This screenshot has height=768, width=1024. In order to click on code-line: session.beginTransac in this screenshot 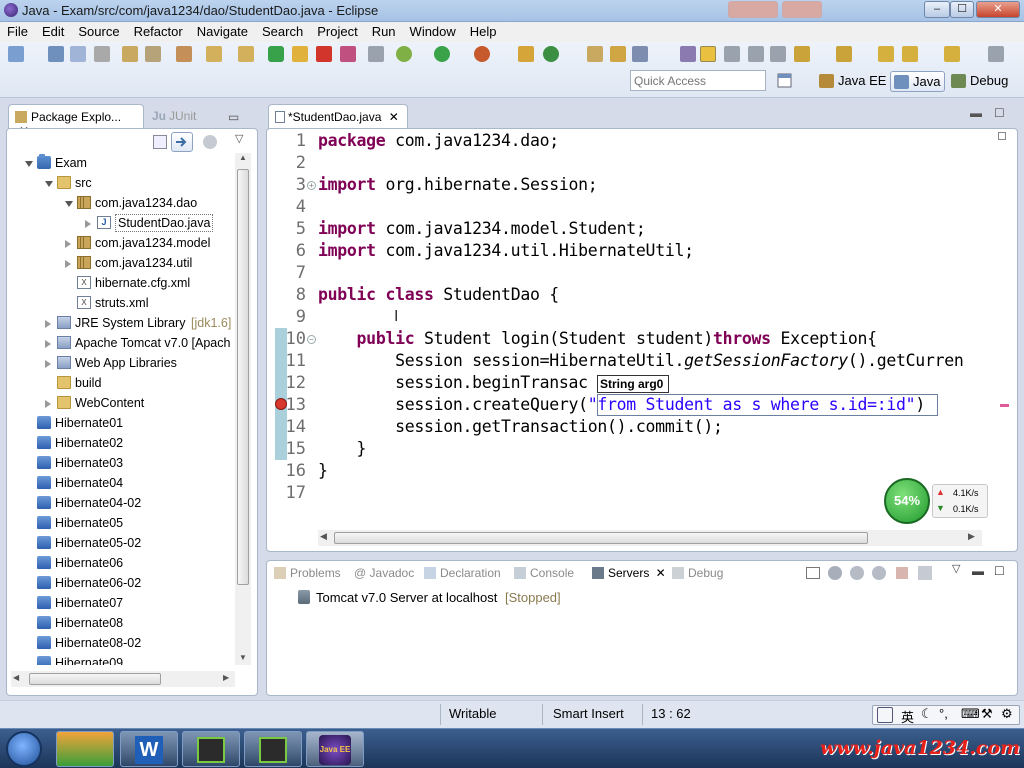, I will do `click(453, 383)`.